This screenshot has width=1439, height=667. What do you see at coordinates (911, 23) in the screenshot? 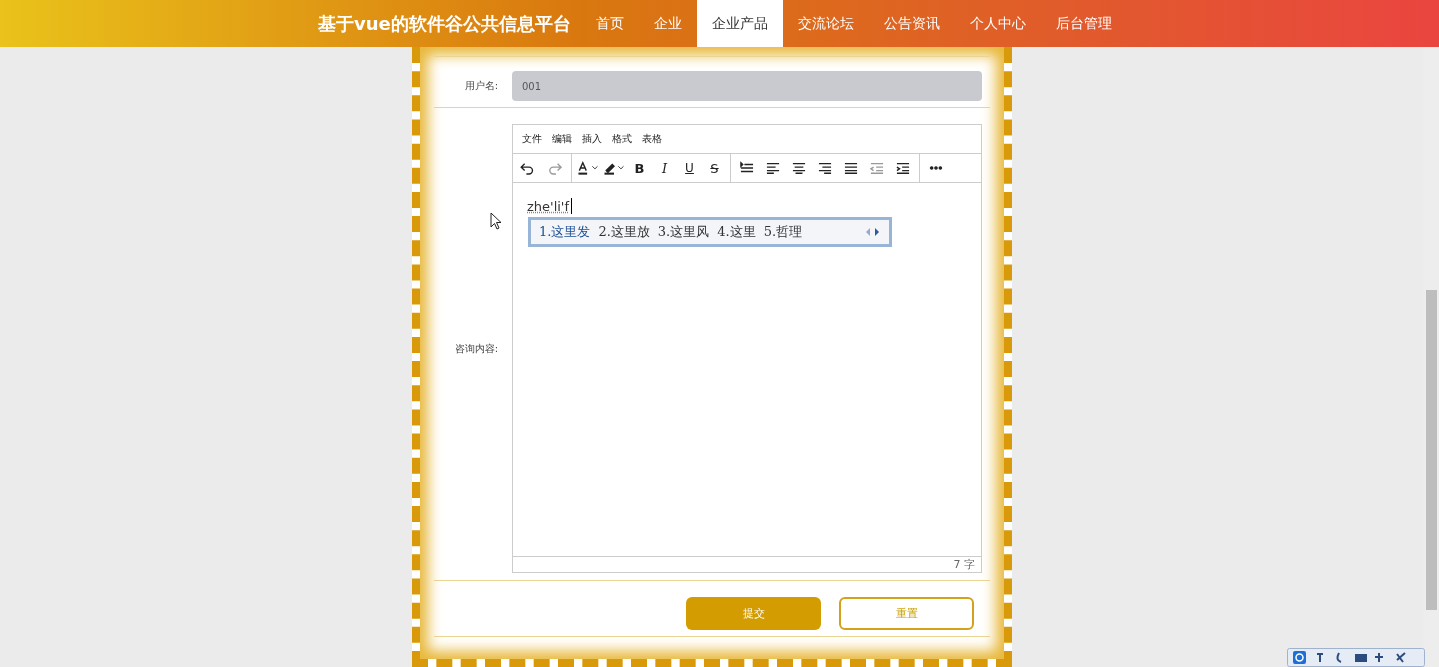
I see `nav-tab: 公告资讯` at bounding box center [911, 23].